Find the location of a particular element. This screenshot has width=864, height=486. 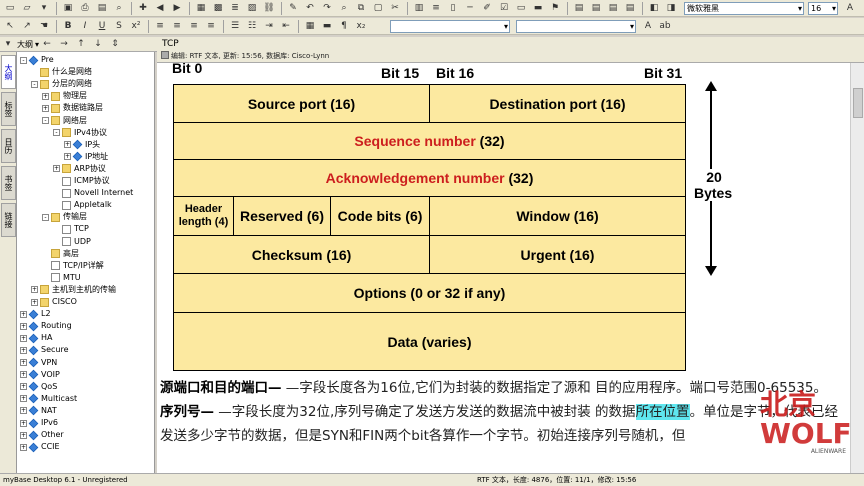

tree-item: + 物理层 is located at coordinates (64, 96).